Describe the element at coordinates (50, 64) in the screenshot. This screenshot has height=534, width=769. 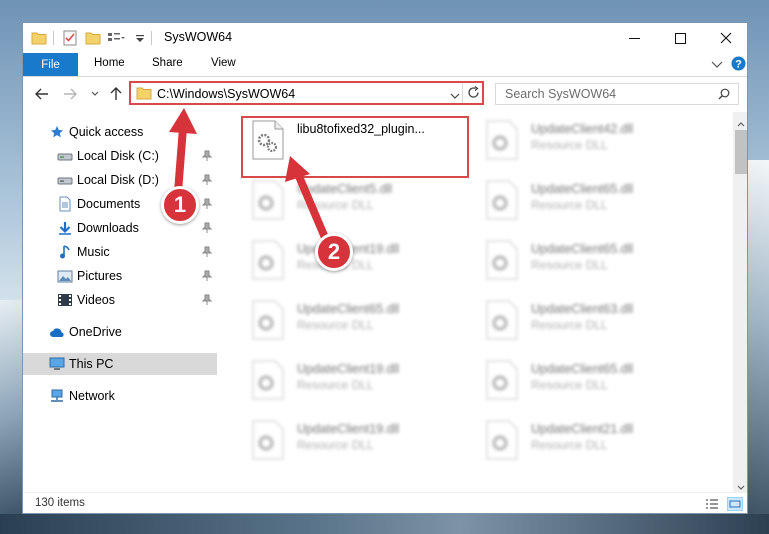
I see `tab-file: File` at that location.